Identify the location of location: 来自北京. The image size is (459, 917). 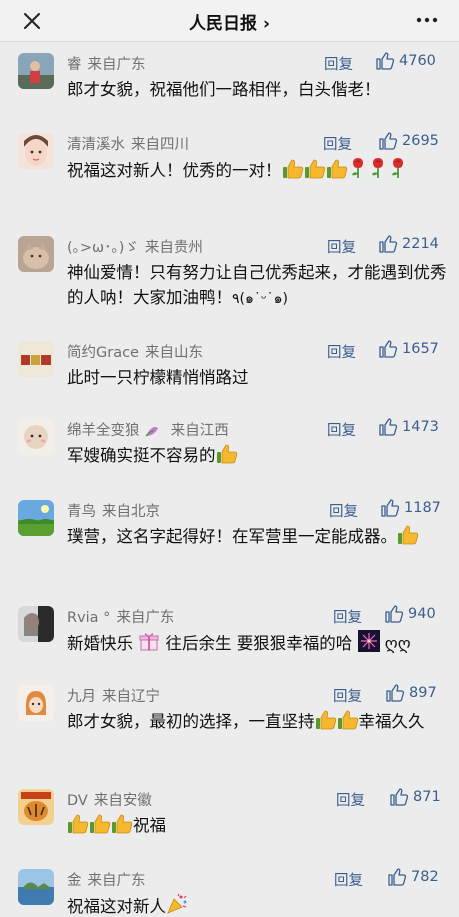
(131, 512).